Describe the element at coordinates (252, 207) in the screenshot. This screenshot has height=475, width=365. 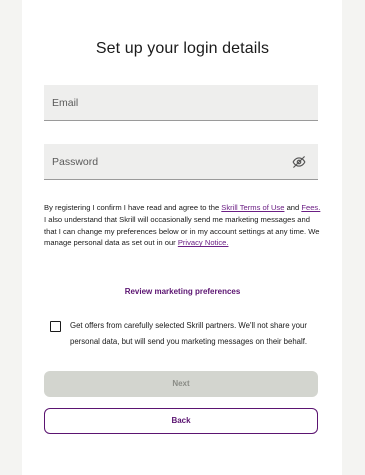
I see `terms-of-use-link: Skrill Terms of Use` at that location.